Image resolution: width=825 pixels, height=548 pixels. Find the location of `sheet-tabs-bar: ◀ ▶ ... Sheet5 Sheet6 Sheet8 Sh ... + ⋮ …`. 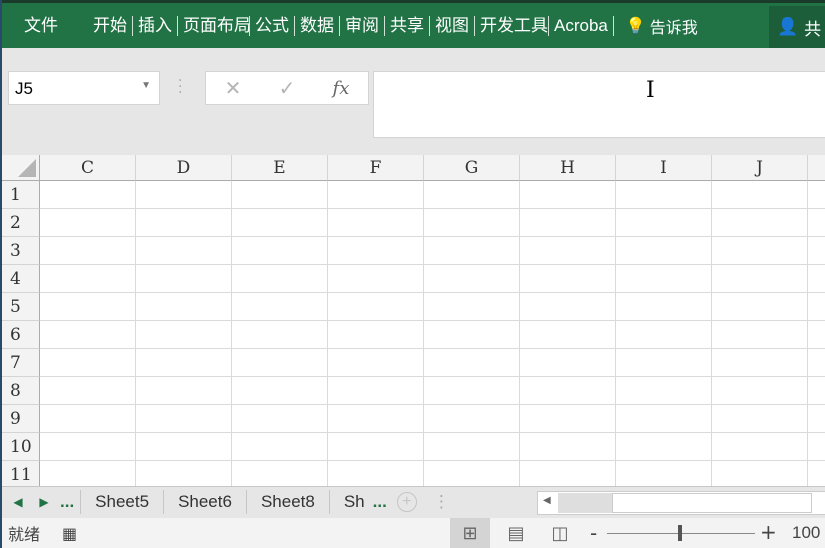

sheet-tabs-bar: ◀ ▶ ... Sheet5 Sheet6 Sheet8 Sh ... + ⋮ … is located at coordinates (413, 501).